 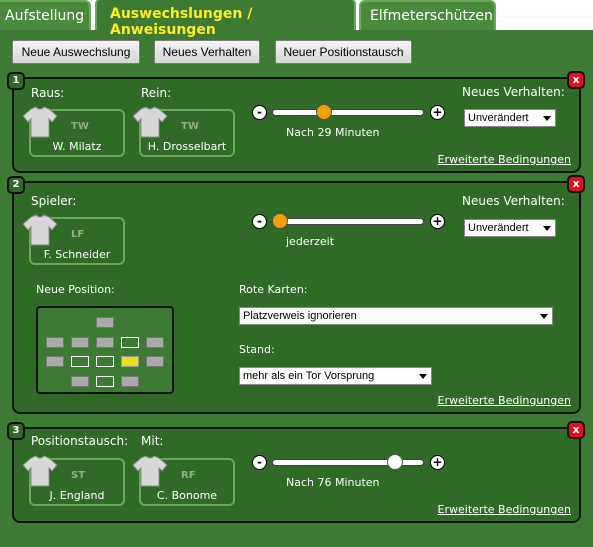 I want to click on player-out-card: TW W. Milatz, so click(x=73, y=131).